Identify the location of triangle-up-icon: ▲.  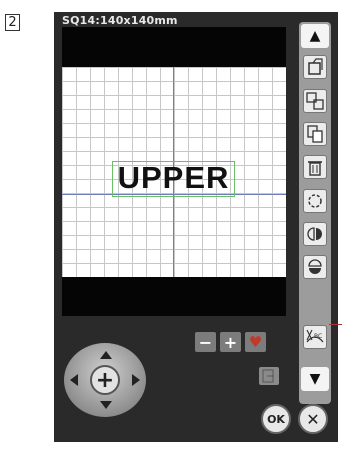
(315, 36).